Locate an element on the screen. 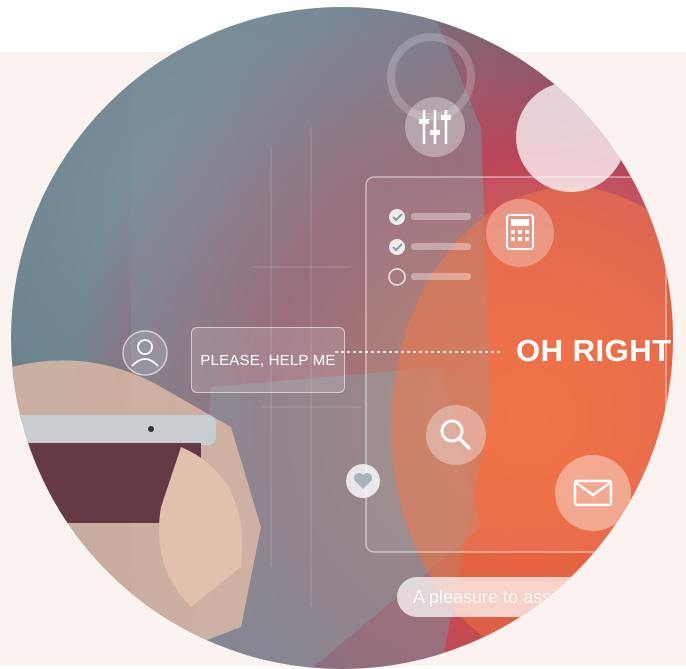 This screenshot has height=669, width=686. assist-text: A pleasure to assis is located at coordinates (489, 596).